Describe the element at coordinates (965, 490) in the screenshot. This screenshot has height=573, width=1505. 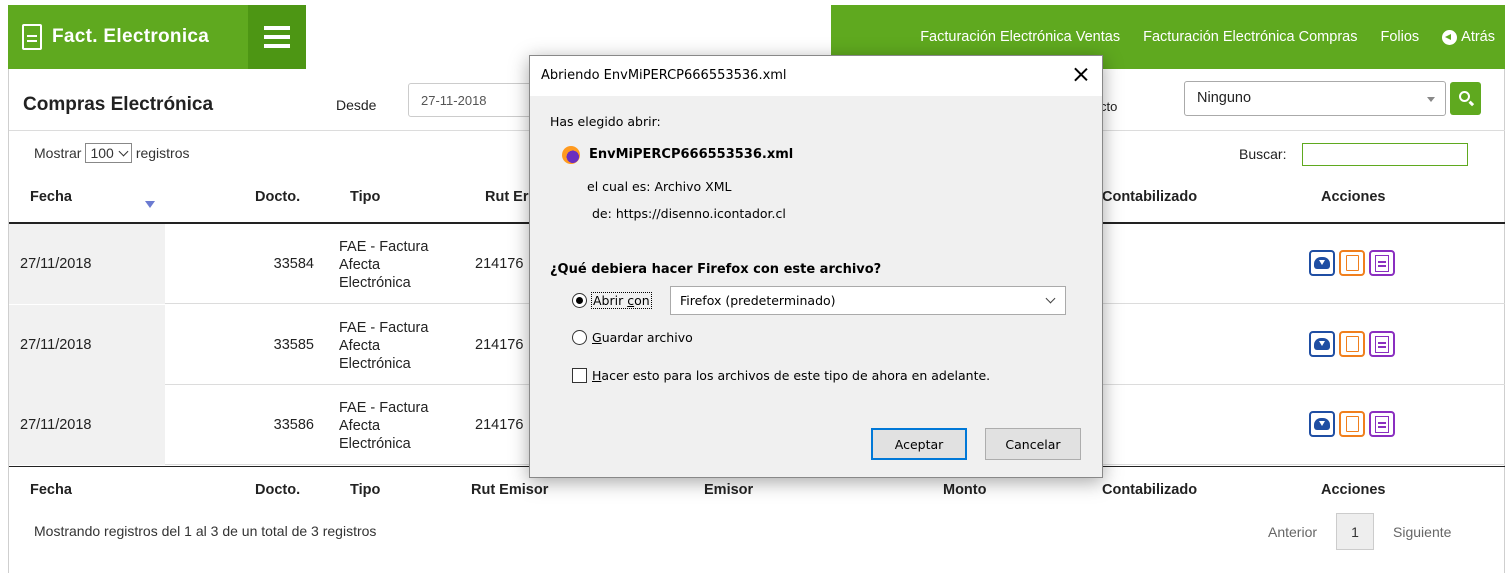
I see `foot-monto: Monto` at that location.